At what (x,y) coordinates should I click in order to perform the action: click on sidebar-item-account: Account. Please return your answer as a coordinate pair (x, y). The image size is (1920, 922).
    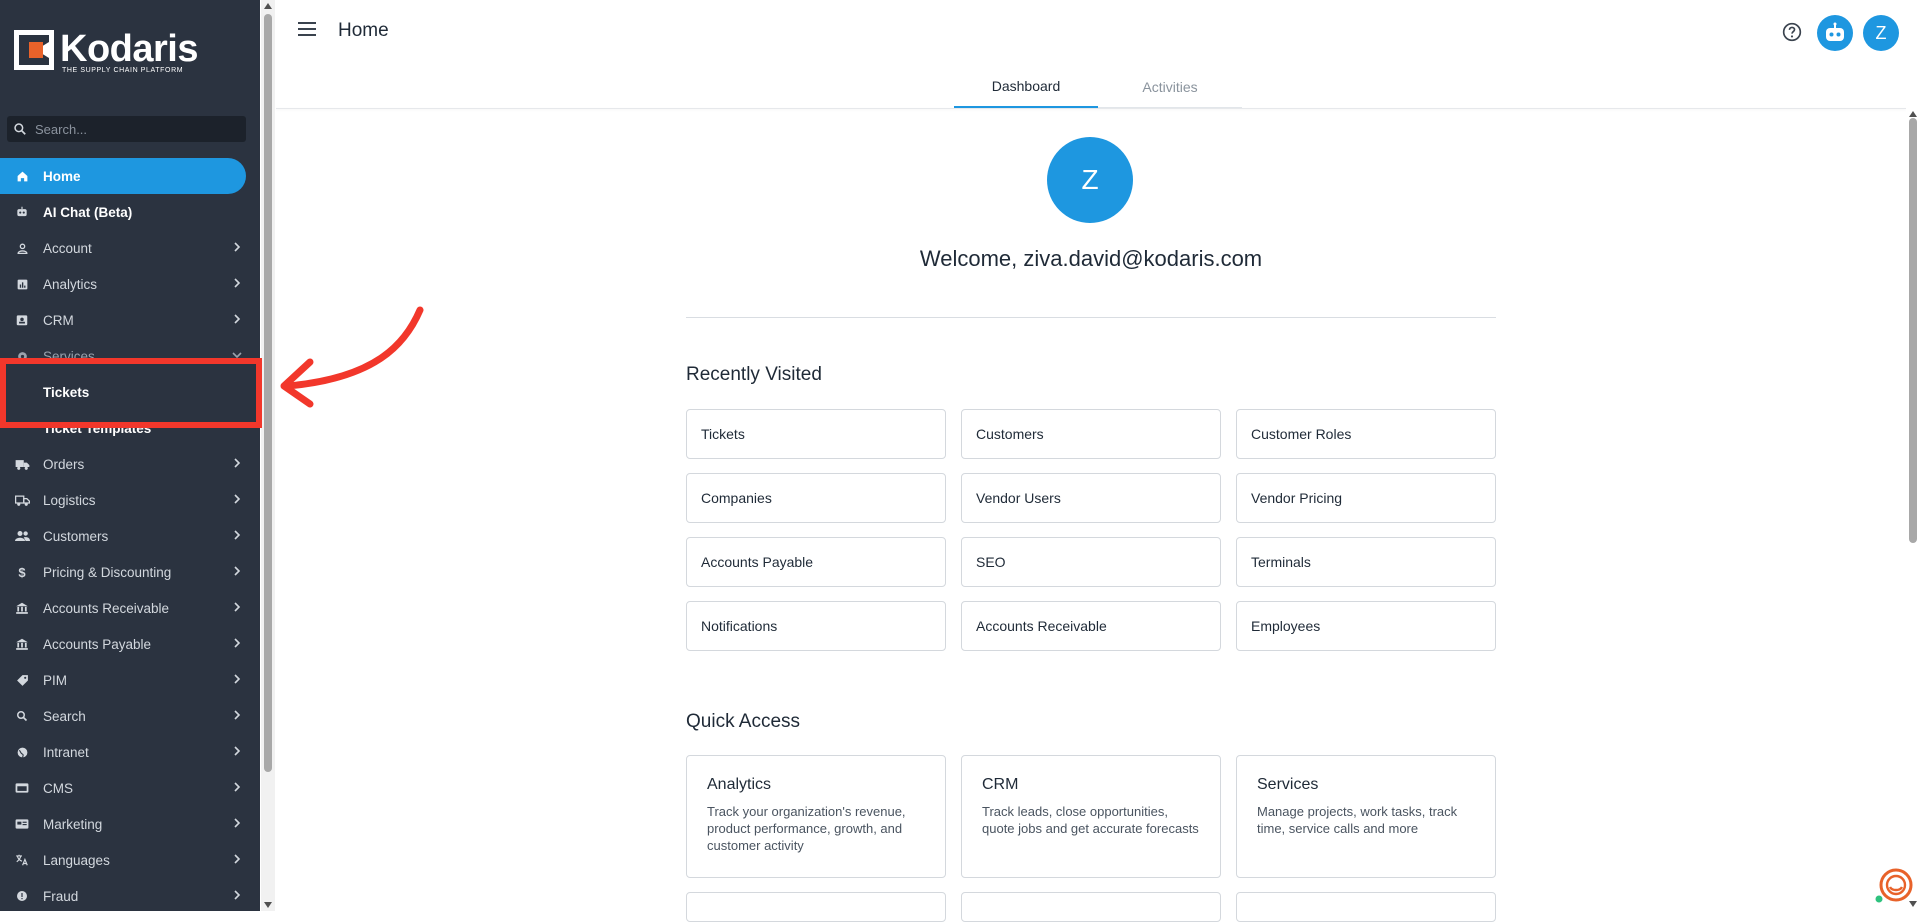
    Looking at the image, I should click on (130, 248).